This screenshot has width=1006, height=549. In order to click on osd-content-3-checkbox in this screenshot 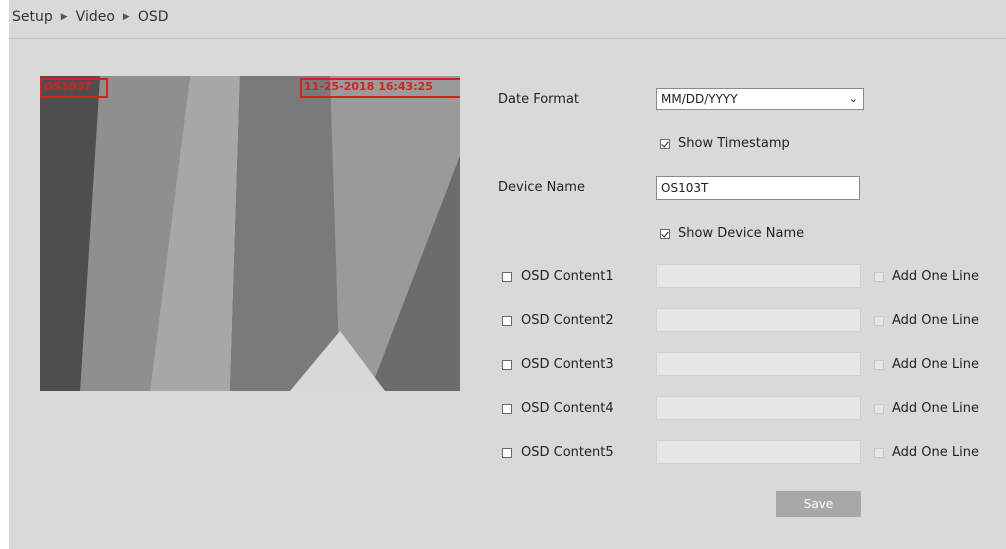, I will do `click(507, 364)`.